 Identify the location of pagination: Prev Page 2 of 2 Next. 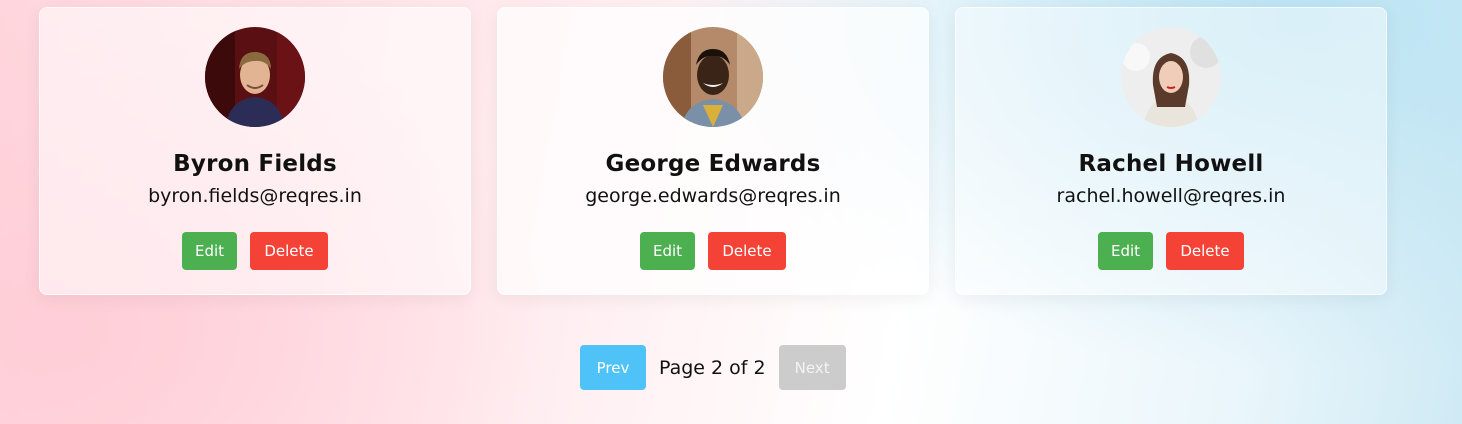
(713, 367).